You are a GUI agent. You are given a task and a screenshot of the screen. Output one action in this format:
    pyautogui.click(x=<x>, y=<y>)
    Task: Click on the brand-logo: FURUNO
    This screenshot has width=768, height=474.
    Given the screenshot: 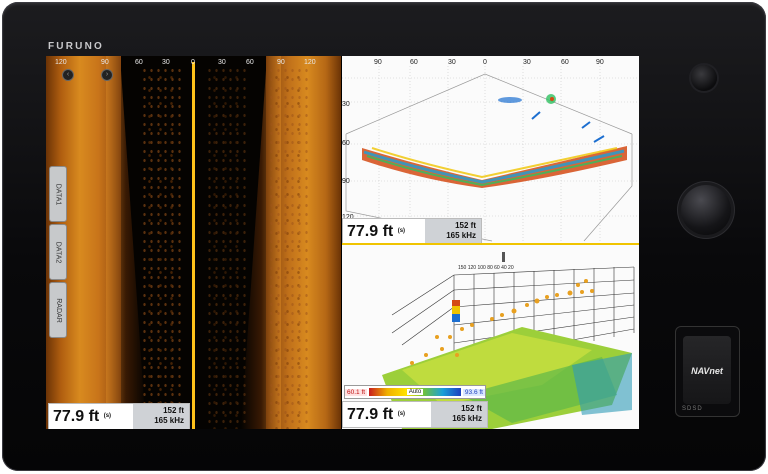 What is the action you would take?
    pyautogui.click(x=76, y=46)
    